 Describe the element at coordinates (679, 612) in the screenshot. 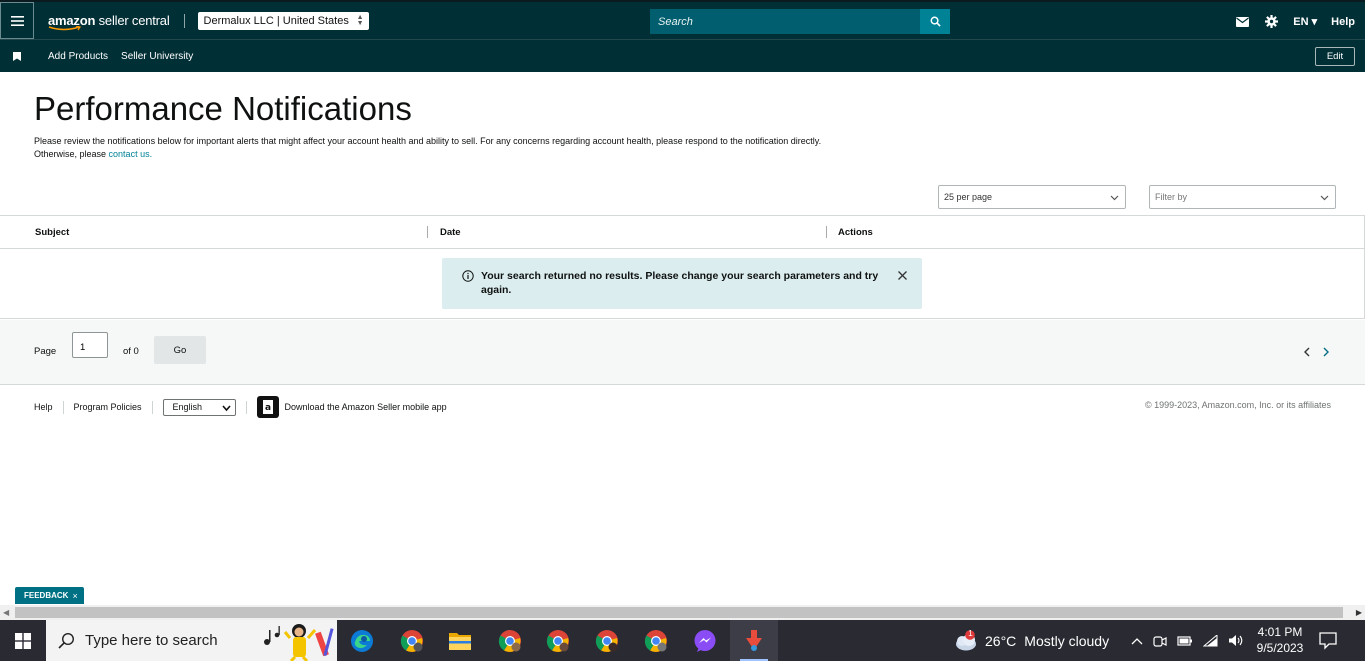

I see `scrollbar-thumb` at that location.